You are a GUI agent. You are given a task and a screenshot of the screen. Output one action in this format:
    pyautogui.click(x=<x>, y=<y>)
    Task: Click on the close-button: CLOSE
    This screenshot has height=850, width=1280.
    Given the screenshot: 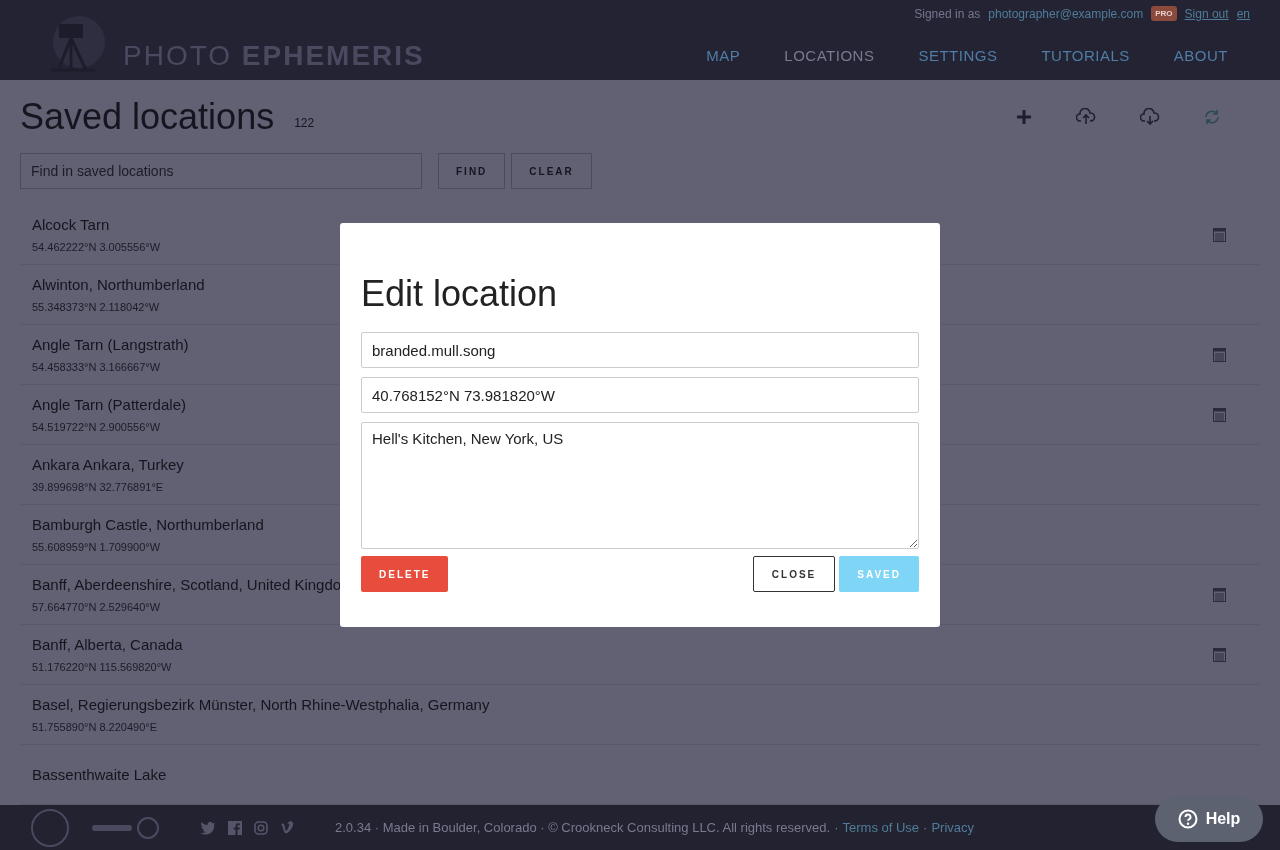 What is the action you would take?
    pyautogui.click(x=794, y=574)
    